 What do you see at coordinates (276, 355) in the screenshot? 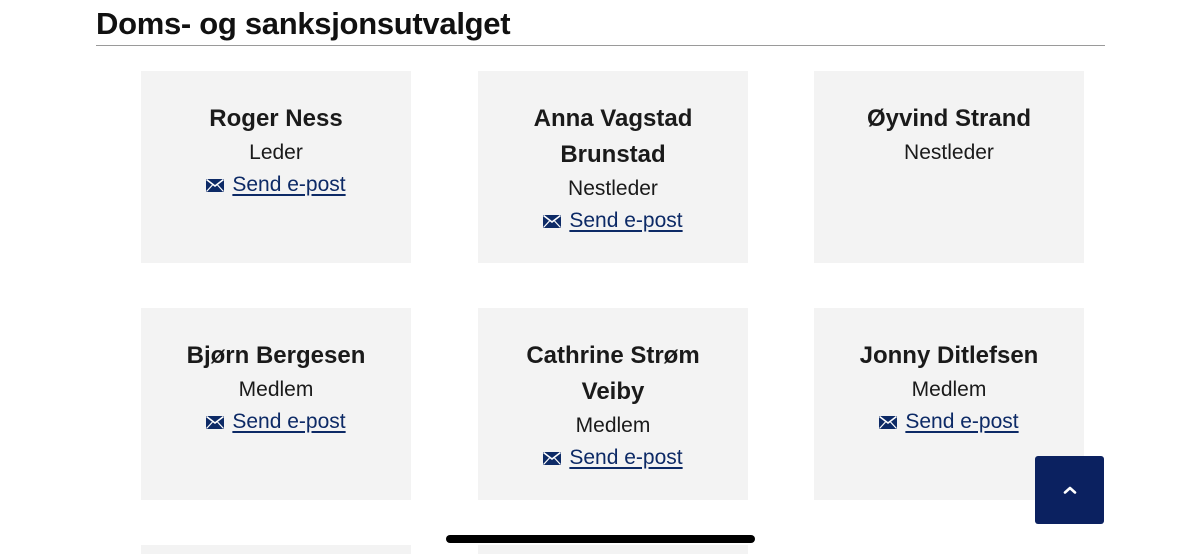
I see `member-name: Bjørn Bergesen` at bounding box center [276, 355].